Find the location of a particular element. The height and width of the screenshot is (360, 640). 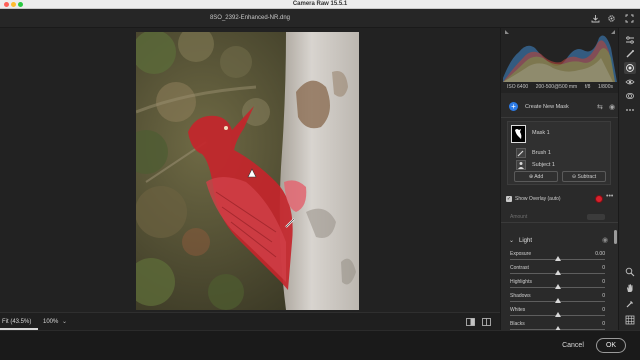

amount-field is located at coordinates (596, 217).